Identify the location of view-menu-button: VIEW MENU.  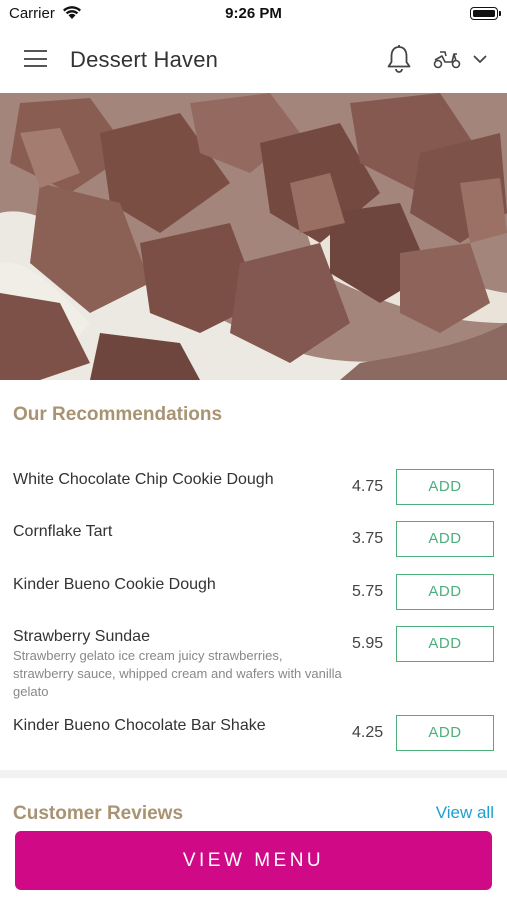
(253, 860).